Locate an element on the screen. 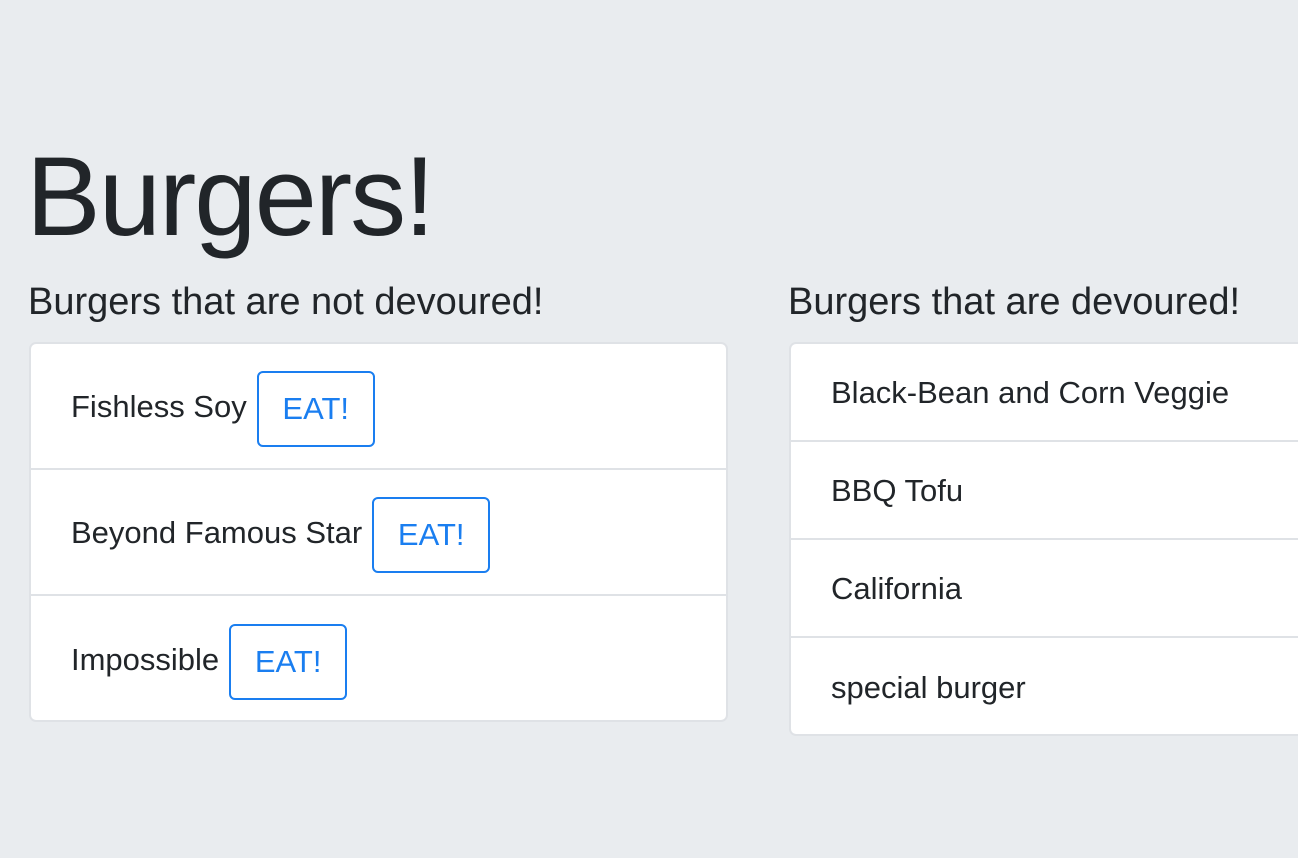  burger-name: special burger is located at coordinates (928, 687).